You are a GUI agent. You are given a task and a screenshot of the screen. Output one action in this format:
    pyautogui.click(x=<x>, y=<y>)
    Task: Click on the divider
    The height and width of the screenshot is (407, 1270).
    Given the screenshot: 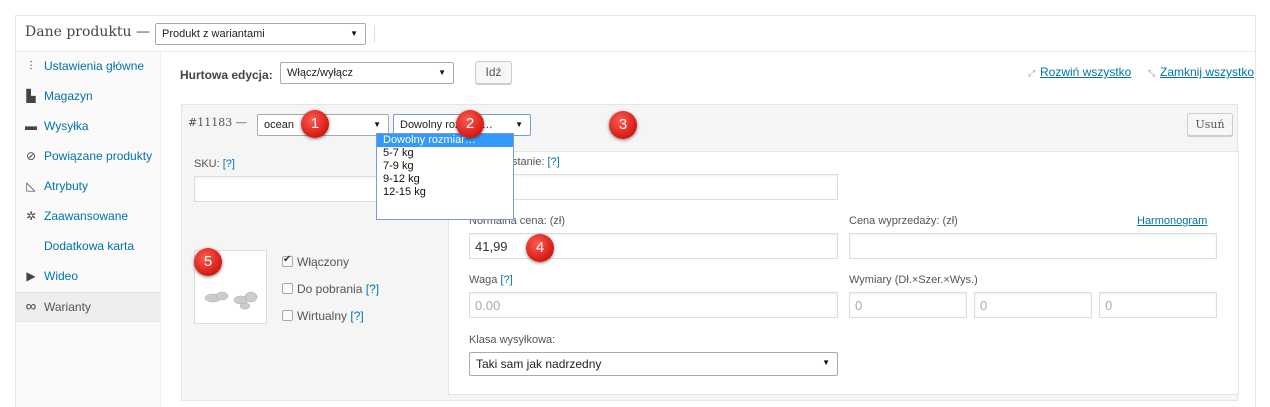 What is the action you would take?
    pyautogui.click(x=374, y=34)
    